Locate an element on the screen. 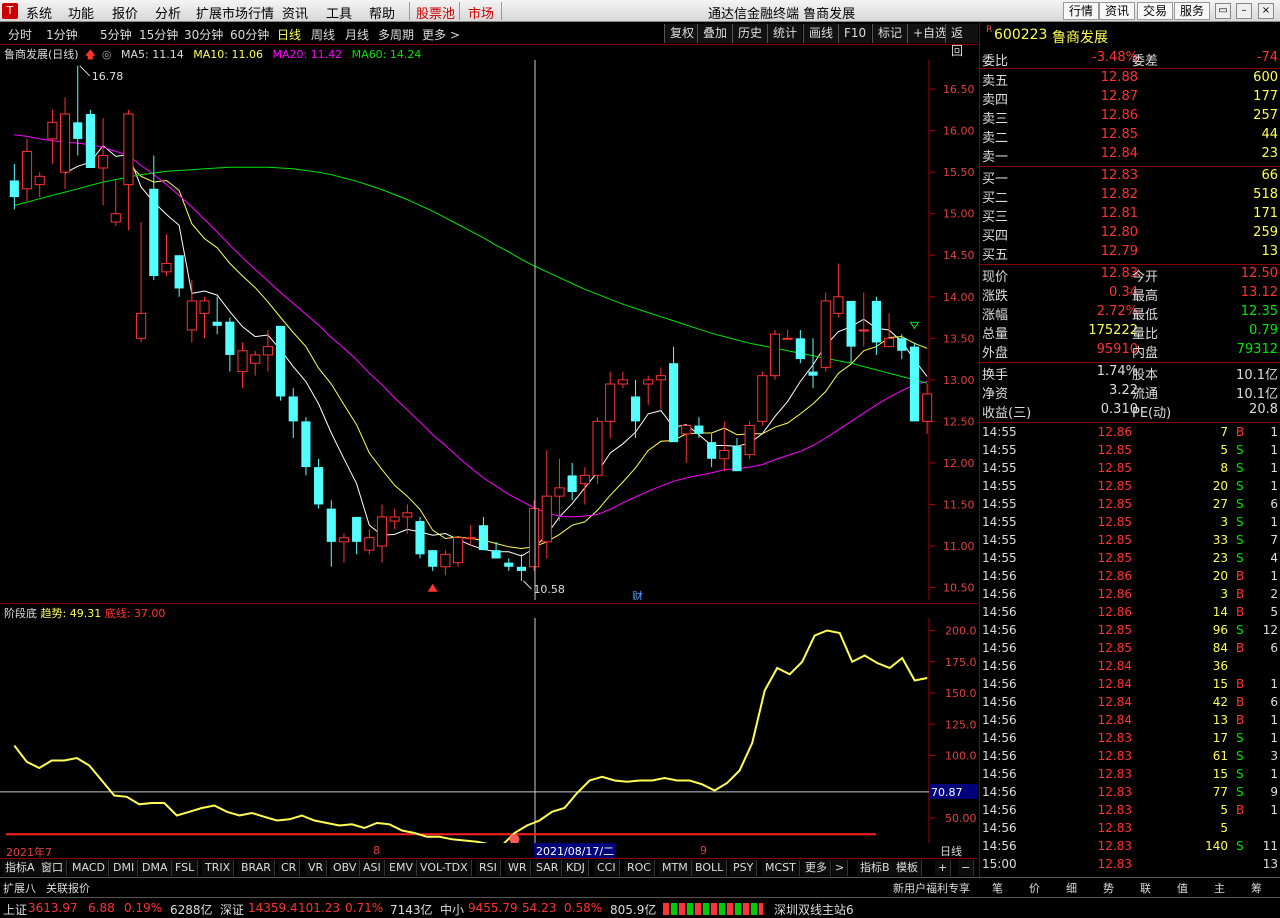  tick-row: 14:56 12.84 42 B 6 is located at coordinates (1130, 704).